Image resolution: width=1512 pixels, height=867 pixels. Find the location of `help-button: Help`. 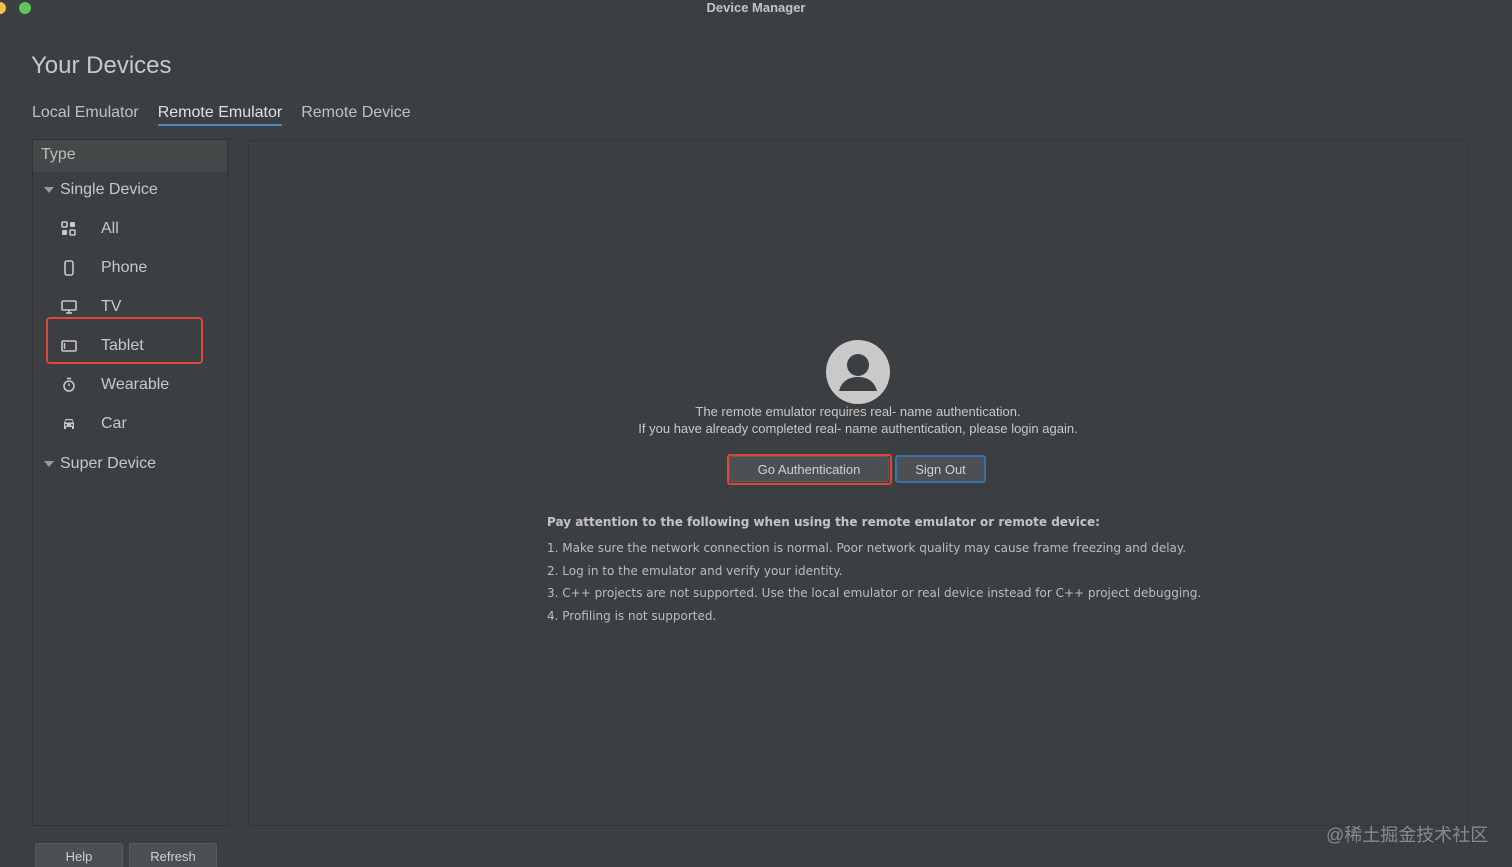

help-button: Help is located at coordinates (79, 855).